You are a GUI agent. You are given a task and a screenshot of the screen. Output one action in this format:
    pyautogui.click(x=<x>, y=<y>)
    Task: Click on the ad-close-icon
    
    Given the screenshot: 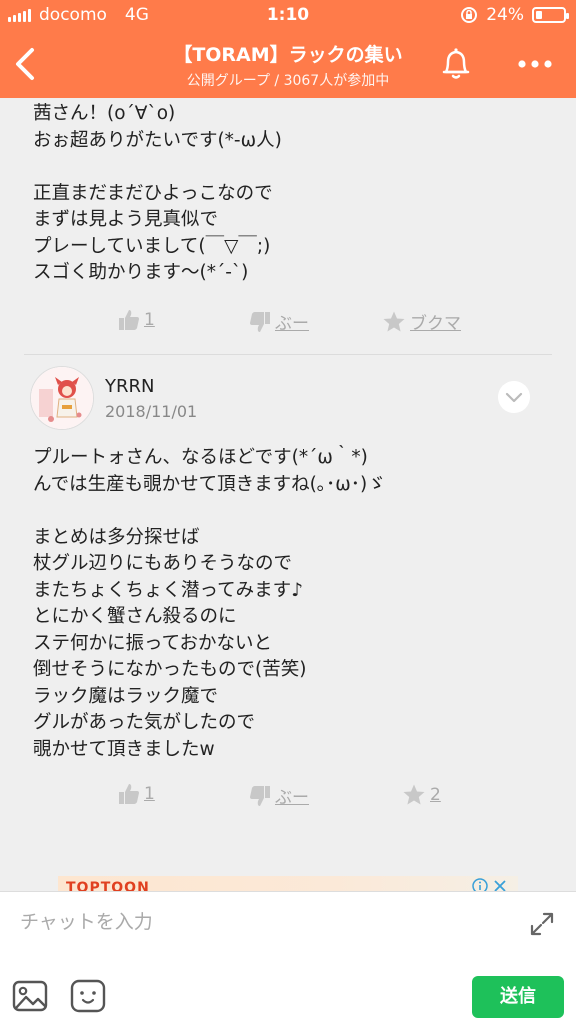 What is the action you would take?
    pyautogui.click(x=500, y=884)
    